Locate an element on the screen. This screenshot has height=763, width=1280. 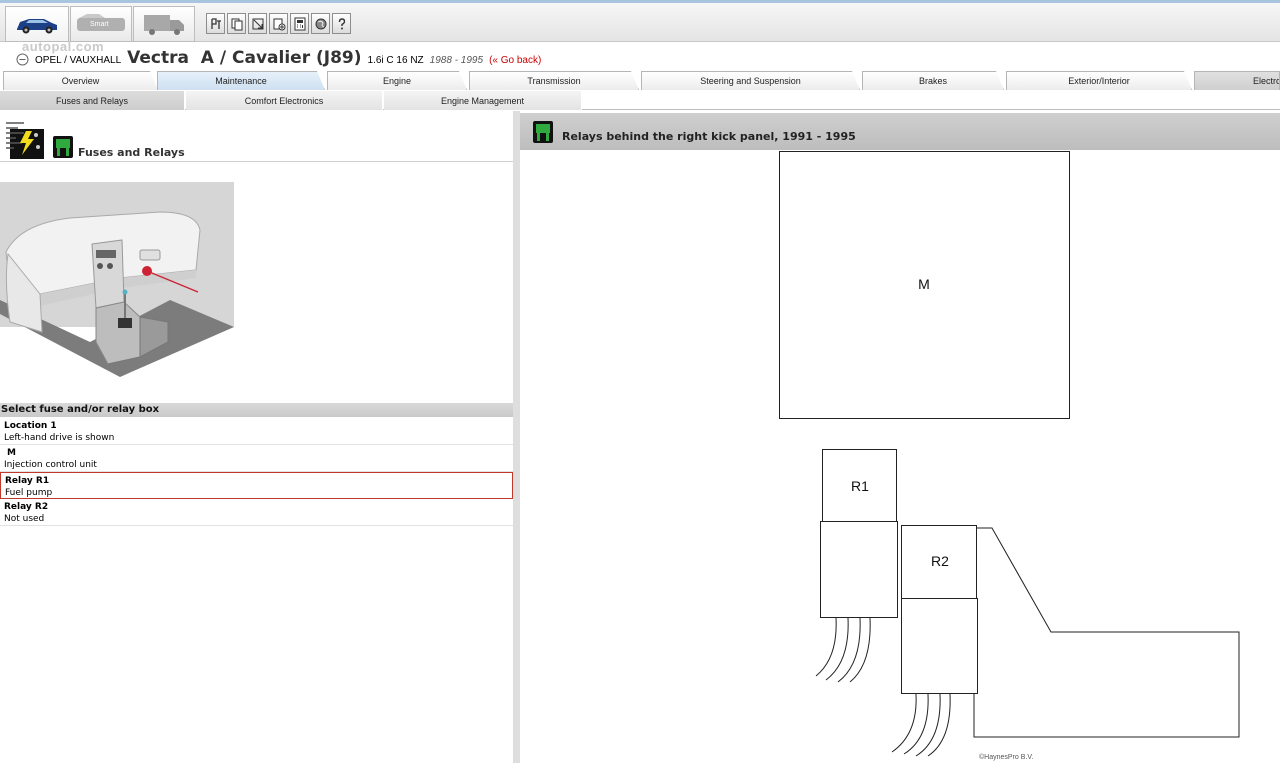
left-panel-header: Fuses and Relays is located at coordinates (256, 136).